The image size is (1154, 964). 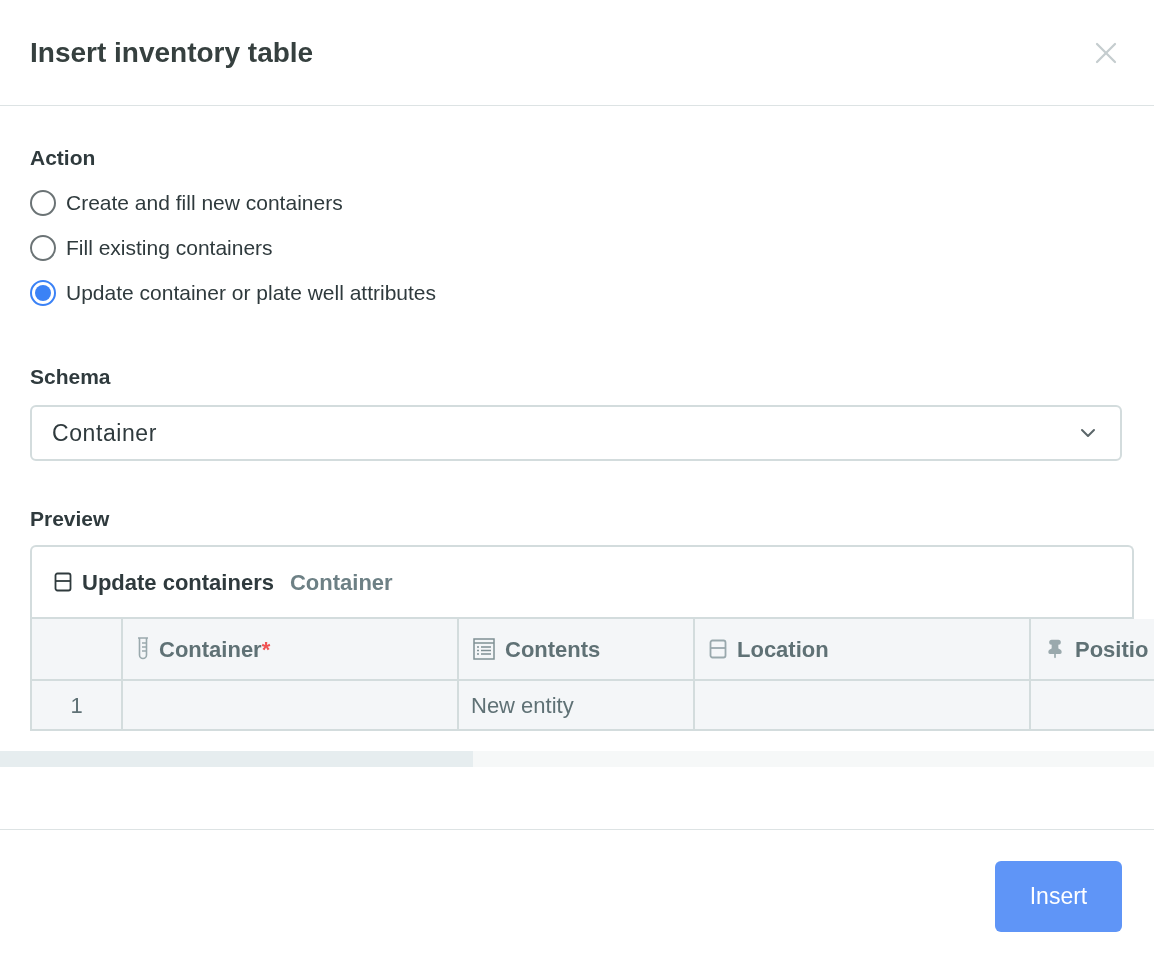 I want to click on dialog-title: Insert inventory table, so click(x=172, y=52).